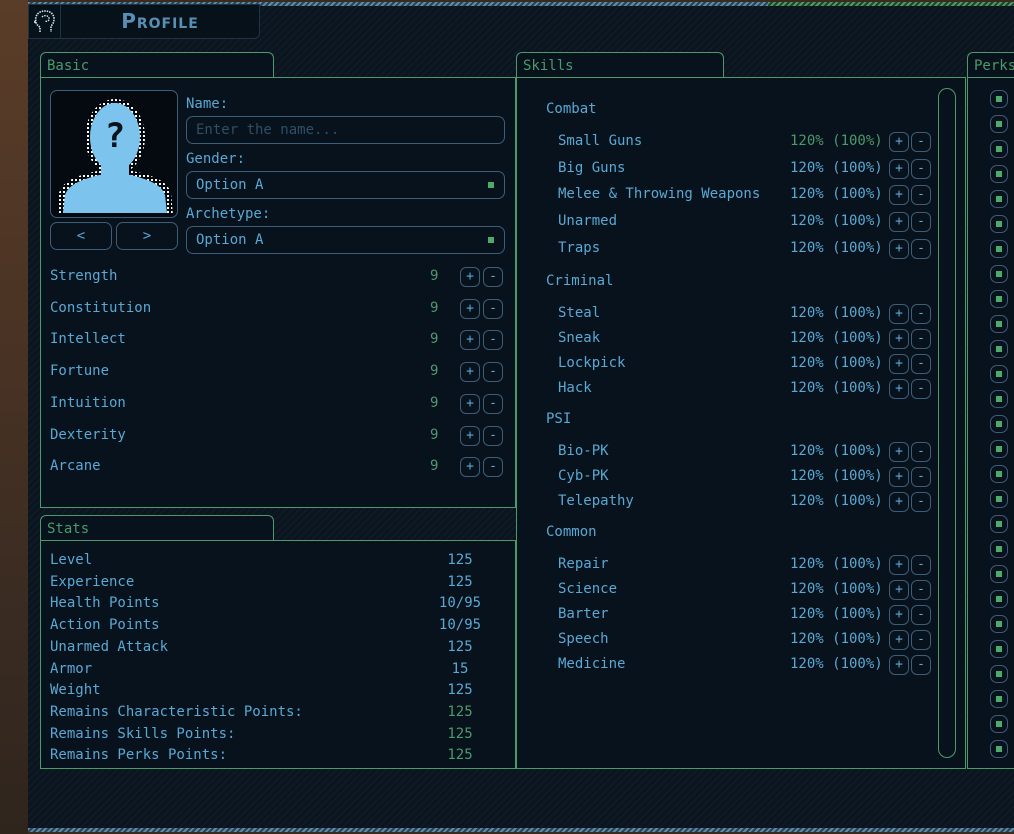 This screenshot has width=1014, height=834. Describe the element at coordinates (745, 314) in the screenshot. I see `skill-row: Steal 120% (100%) + -` at that location.